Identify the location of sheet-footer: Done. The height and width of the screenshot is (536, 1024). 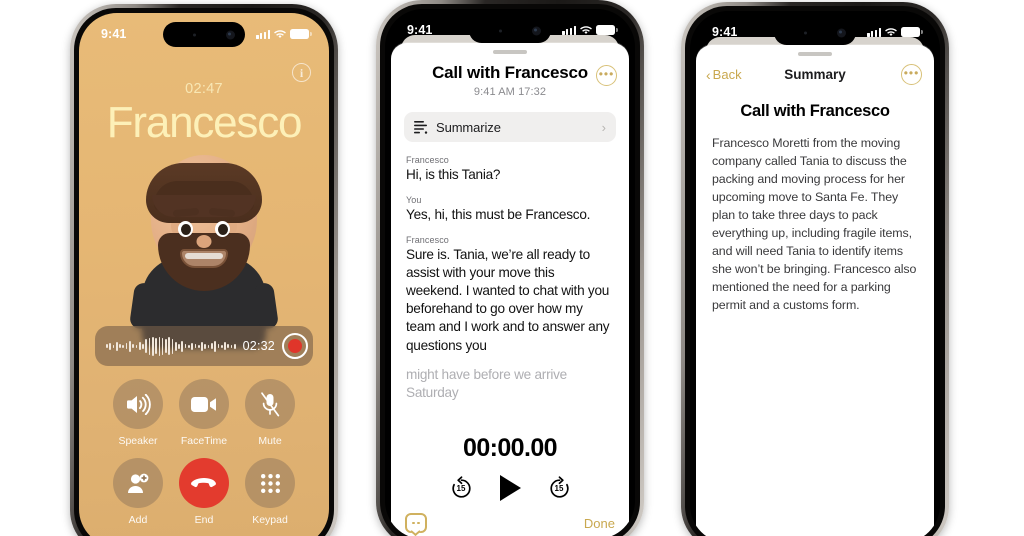
(510, 523).